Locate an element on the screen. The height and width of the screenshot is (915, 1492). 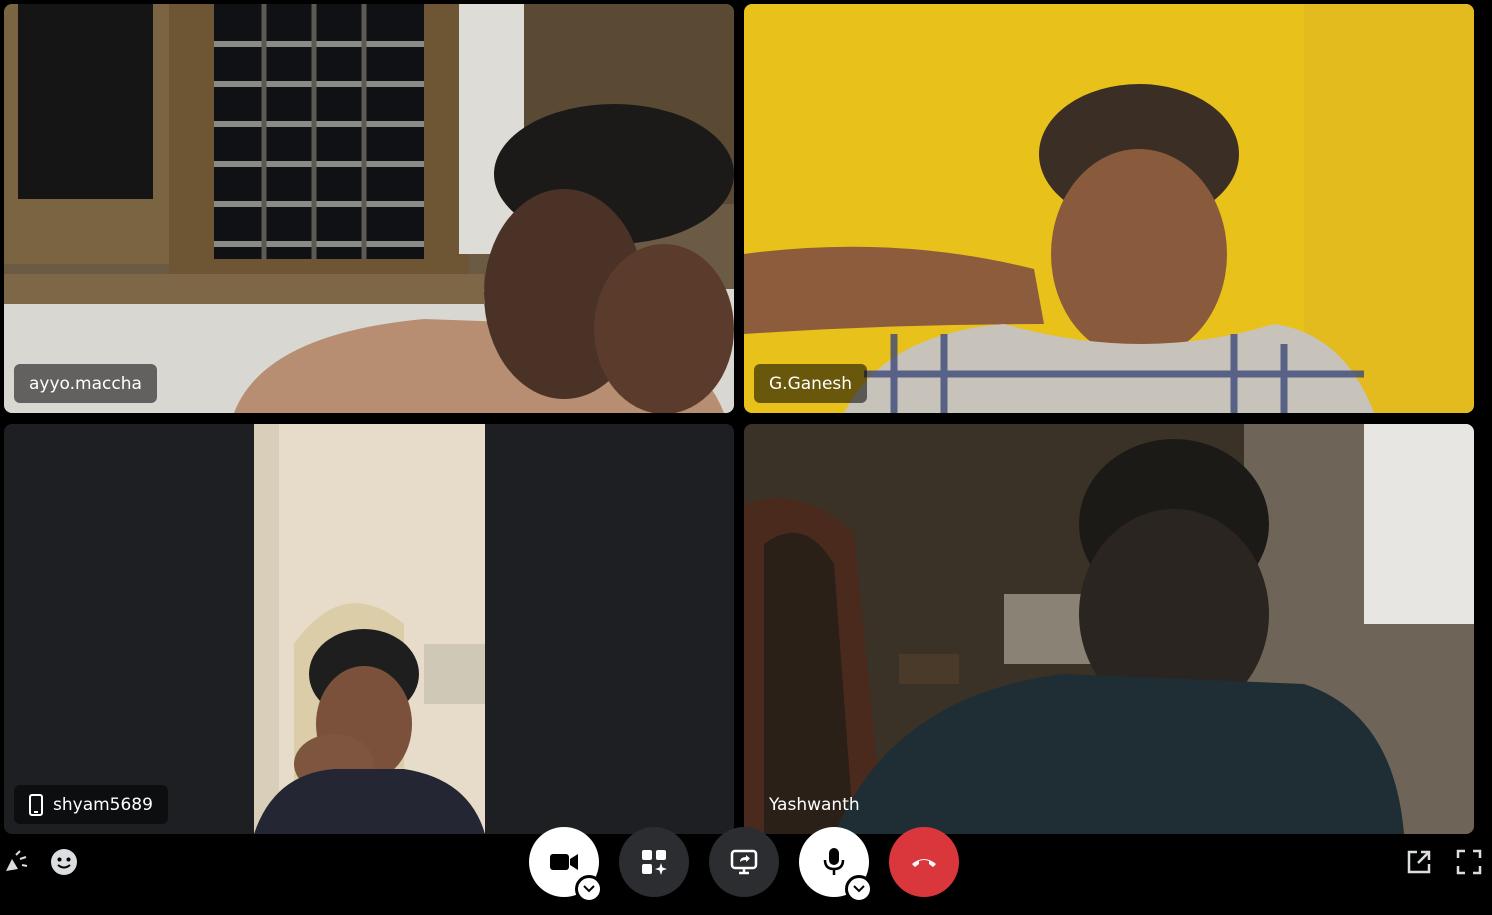
participant-name-tag: shyam5689 is located at coordinates (91, 804).